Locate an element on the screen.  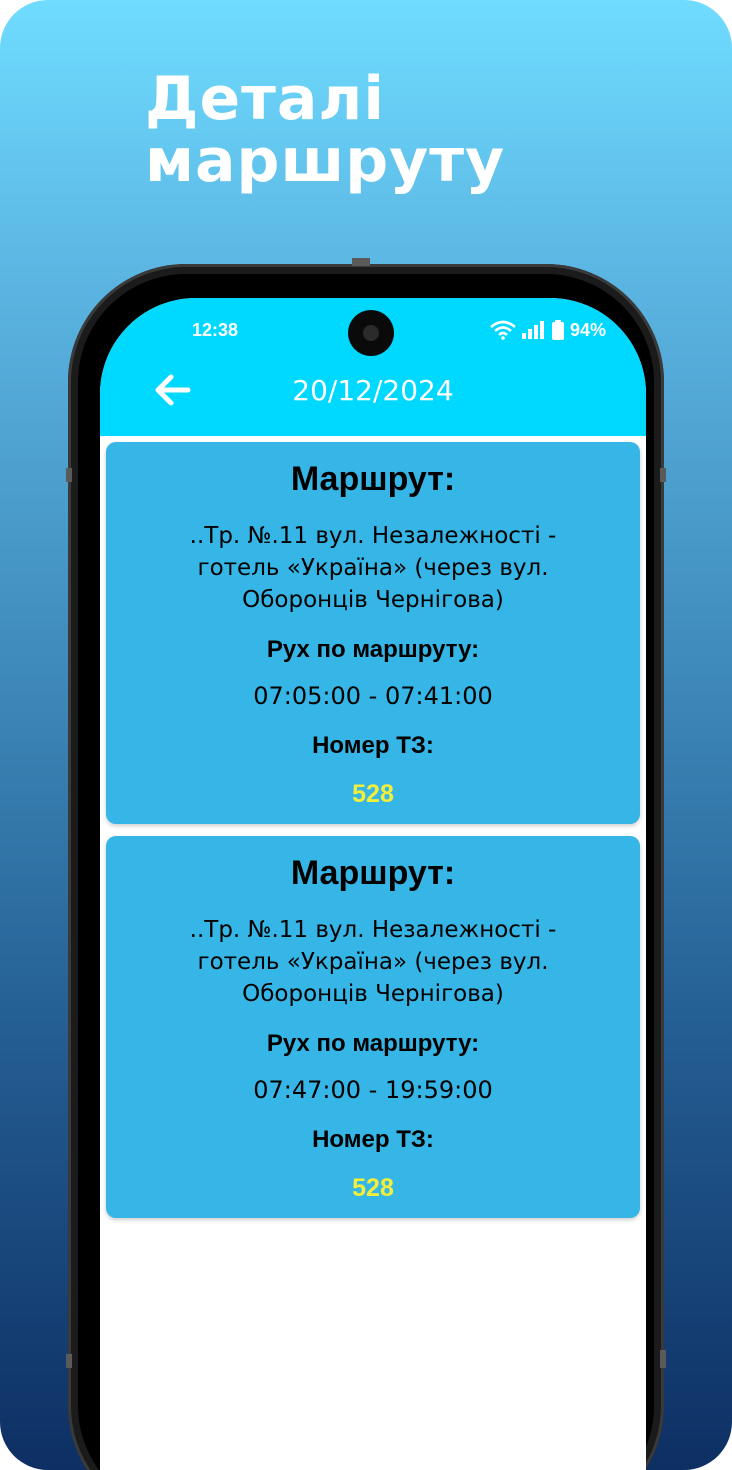
phone-side-button-top is located at coordinates (361, 262).